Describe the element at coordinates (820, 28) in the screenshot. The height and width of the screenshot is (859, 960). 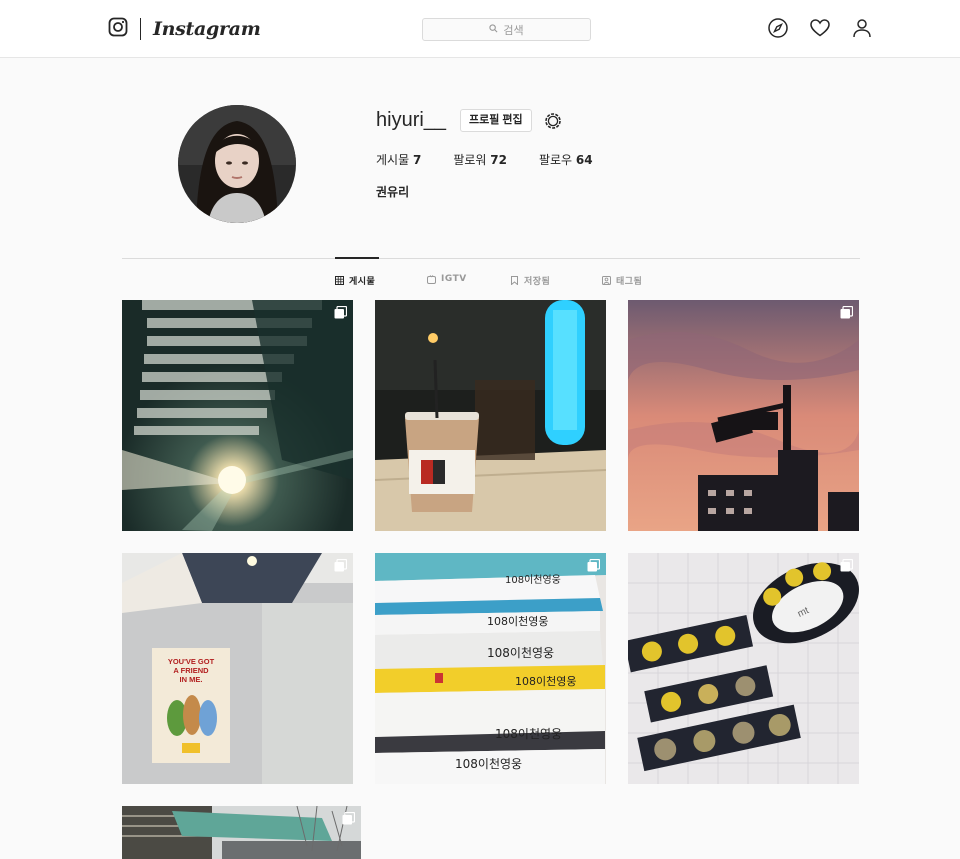
I see `heart-icon` at that location.